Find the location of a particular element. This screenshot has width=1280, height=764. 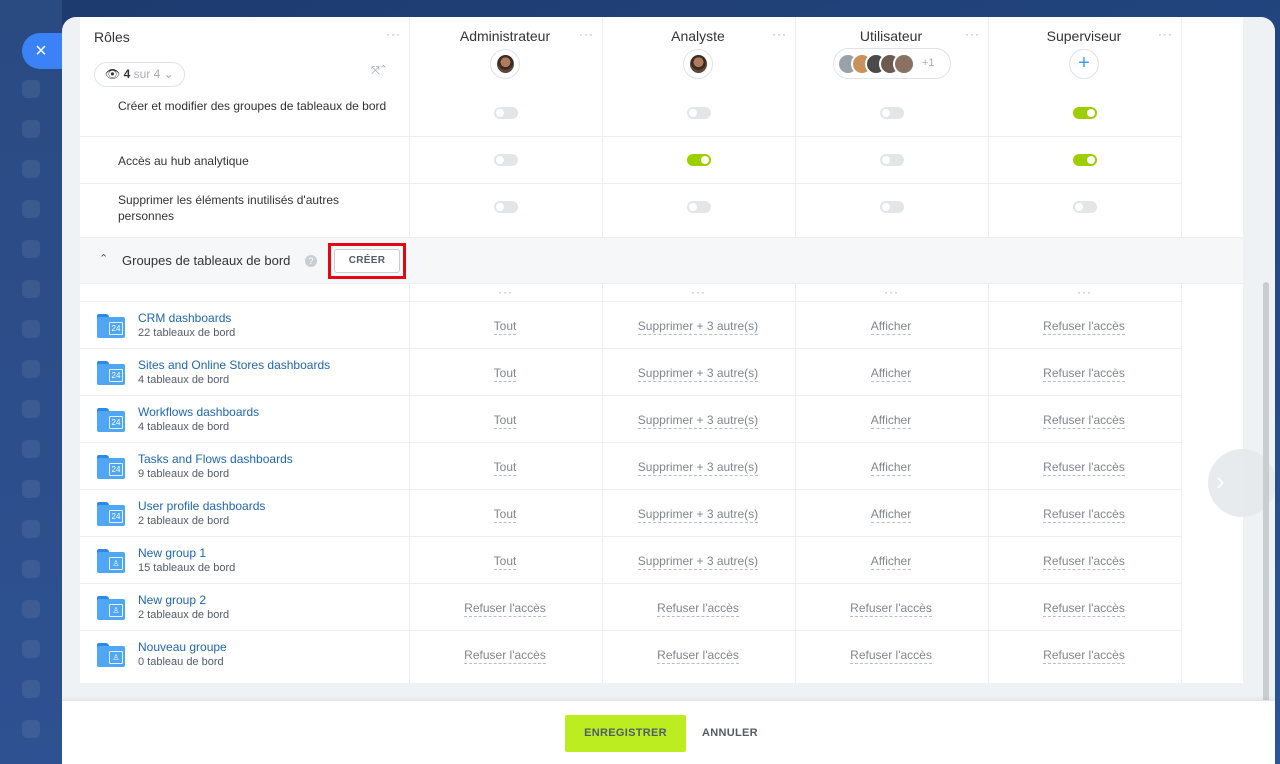

group-name-link: New group 2 is located at coordinates (172, 600).